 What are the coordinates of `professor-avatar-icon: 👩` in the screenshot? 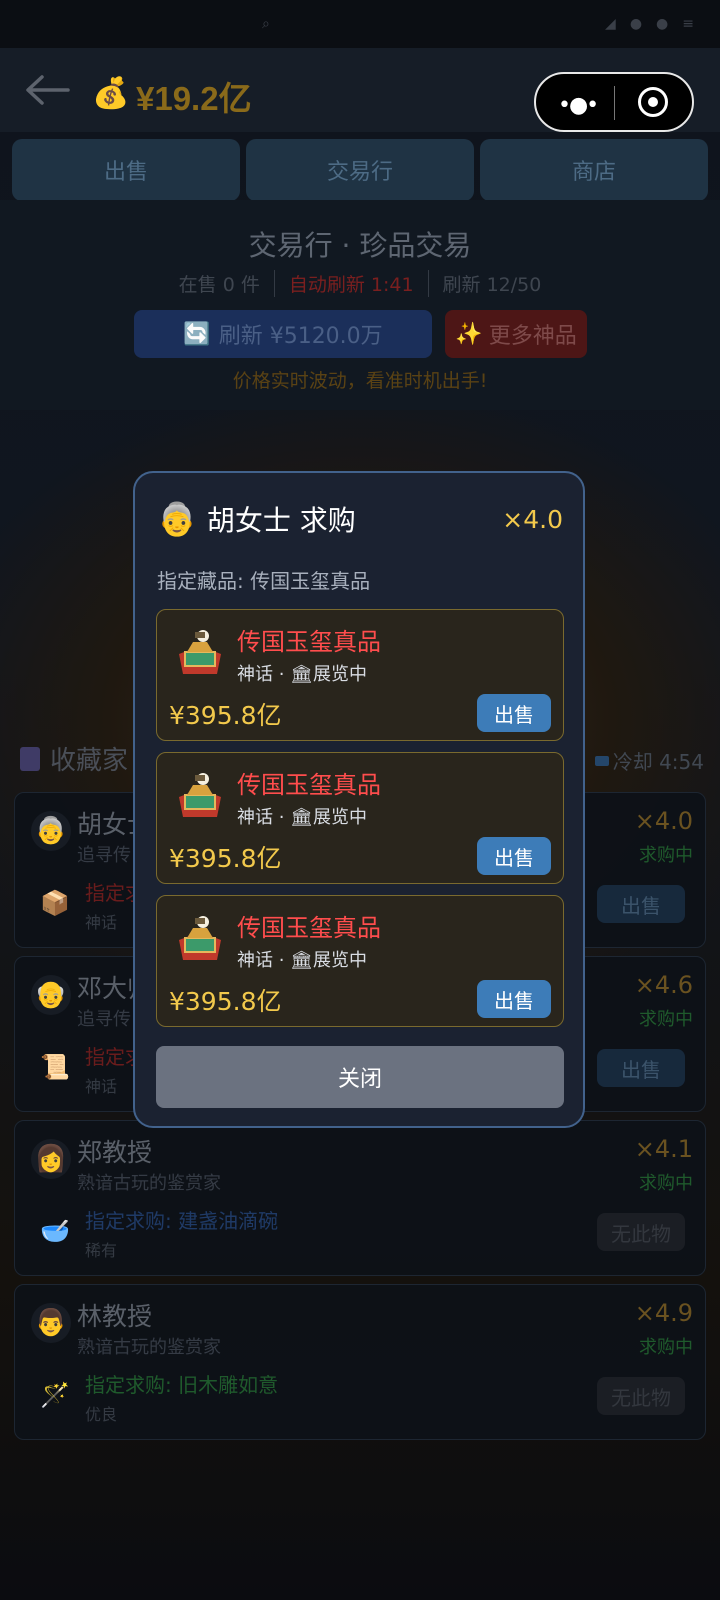 It's located at (51, 1159).